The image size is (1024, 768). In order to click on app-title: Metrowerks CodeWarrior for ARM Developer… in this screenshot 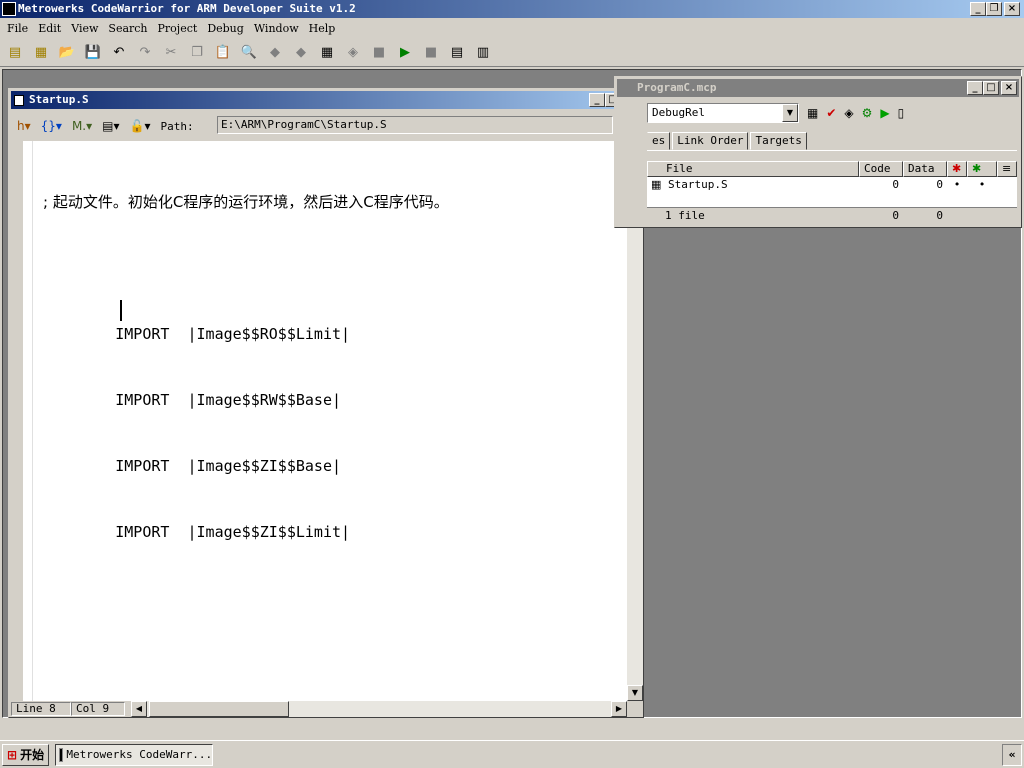, I will do `click(187, 8)`.